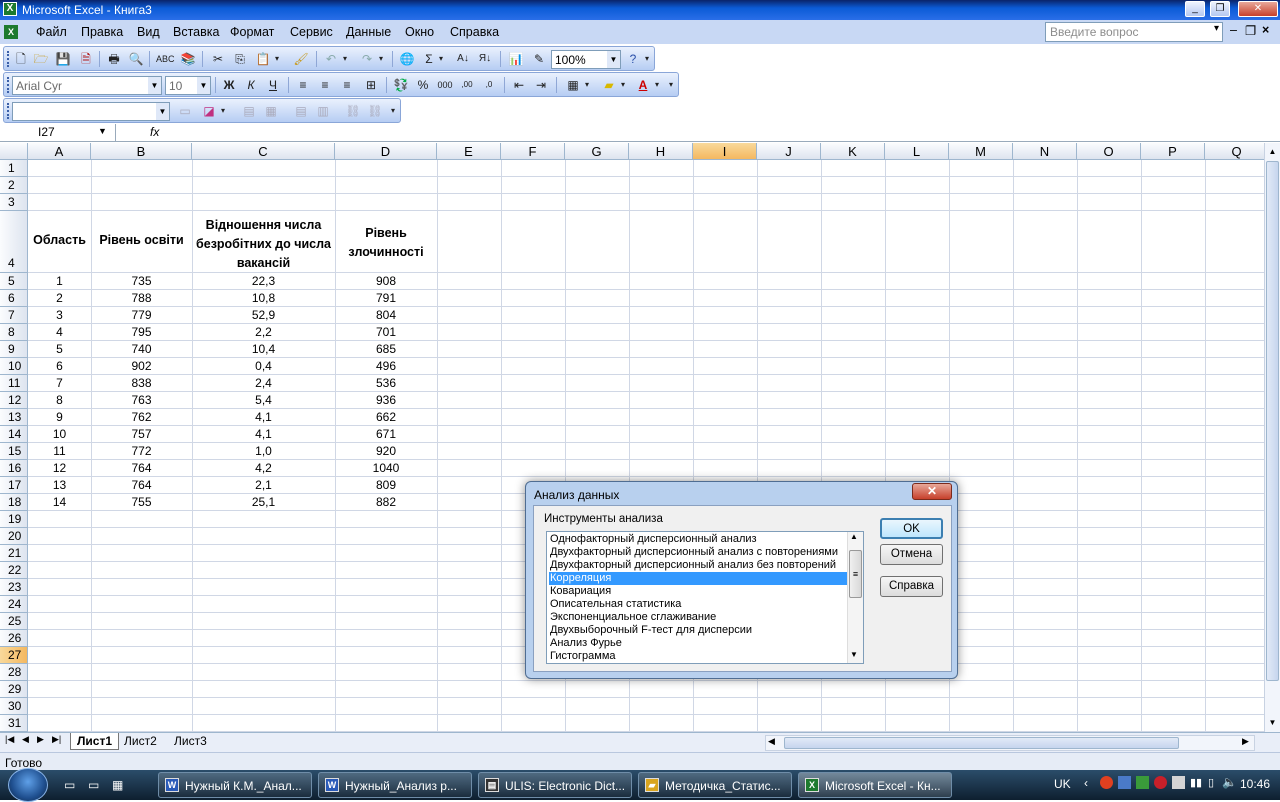  What do you see at coordinates (188, 85) in the screenshot?
I see `font-size-select: 10 ▼` at bounding box center [188, 85].